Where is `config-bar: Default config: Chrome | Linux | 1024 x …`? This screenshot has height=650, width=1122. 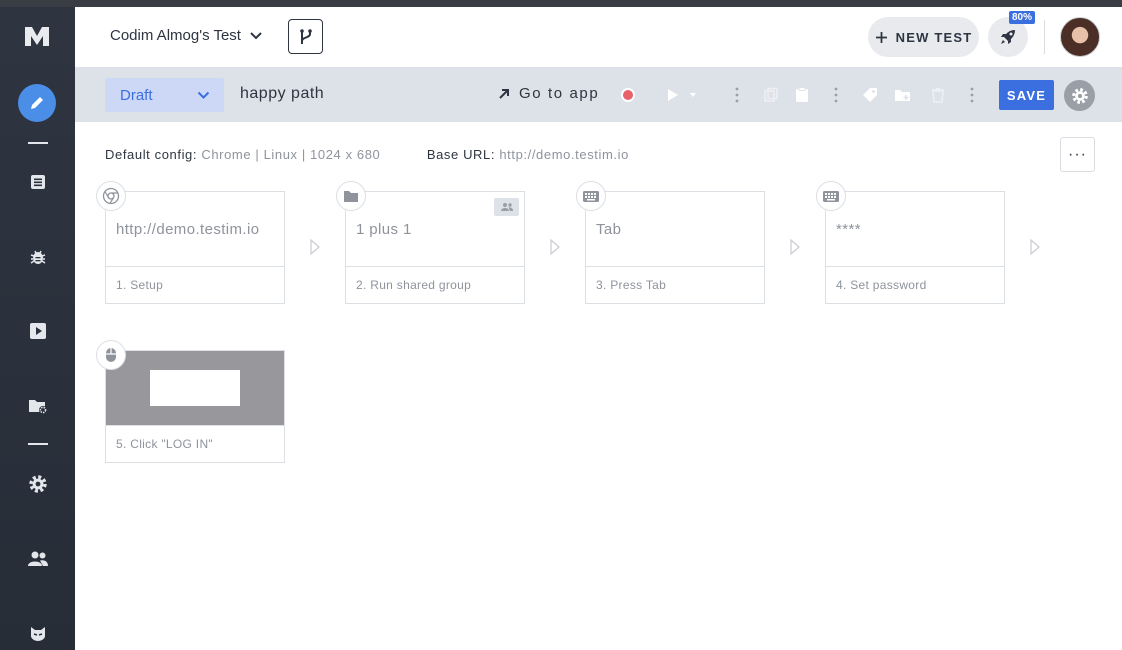 config-bar: Default config: Chrome | Linux | 1024 x … is located at coordinates (367, 154).